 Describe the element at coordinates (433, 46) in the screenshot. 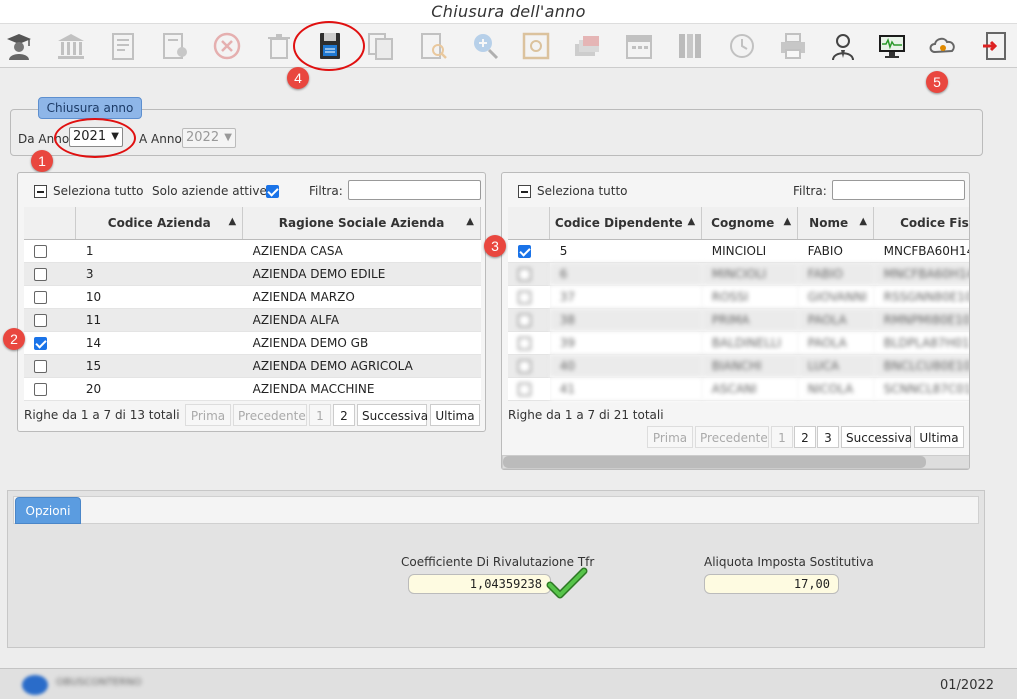

I see `search-document-icon` at that location.